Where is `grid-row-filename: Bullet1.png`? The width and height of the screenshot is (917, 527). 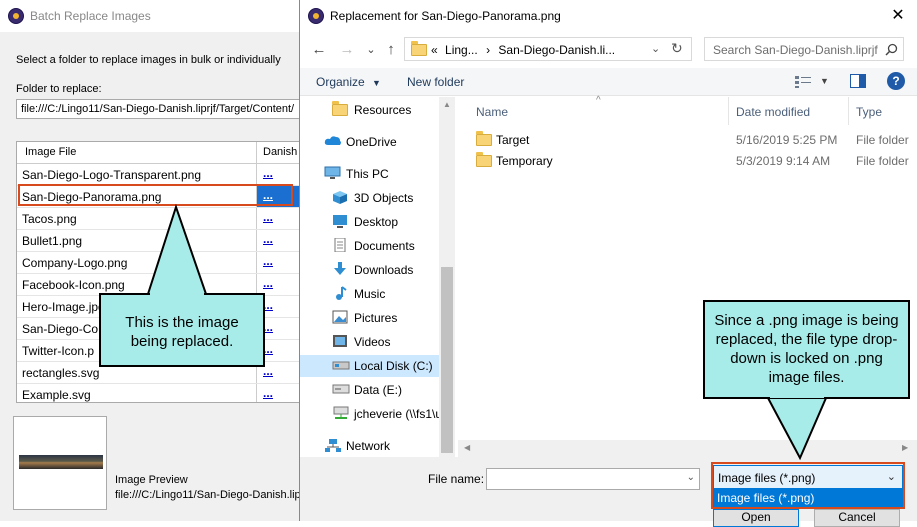 grid-row-filename: Bullet1.png is located at coordinates (52, 241).